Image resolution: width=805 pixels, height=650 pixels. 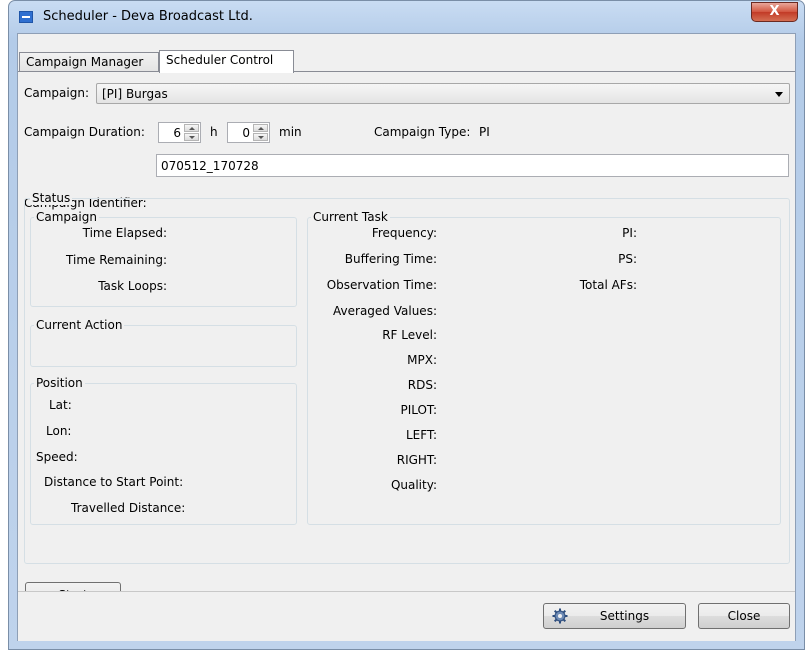 I want to click on pilot-label: PILOT:, so click(x=418, y=410).